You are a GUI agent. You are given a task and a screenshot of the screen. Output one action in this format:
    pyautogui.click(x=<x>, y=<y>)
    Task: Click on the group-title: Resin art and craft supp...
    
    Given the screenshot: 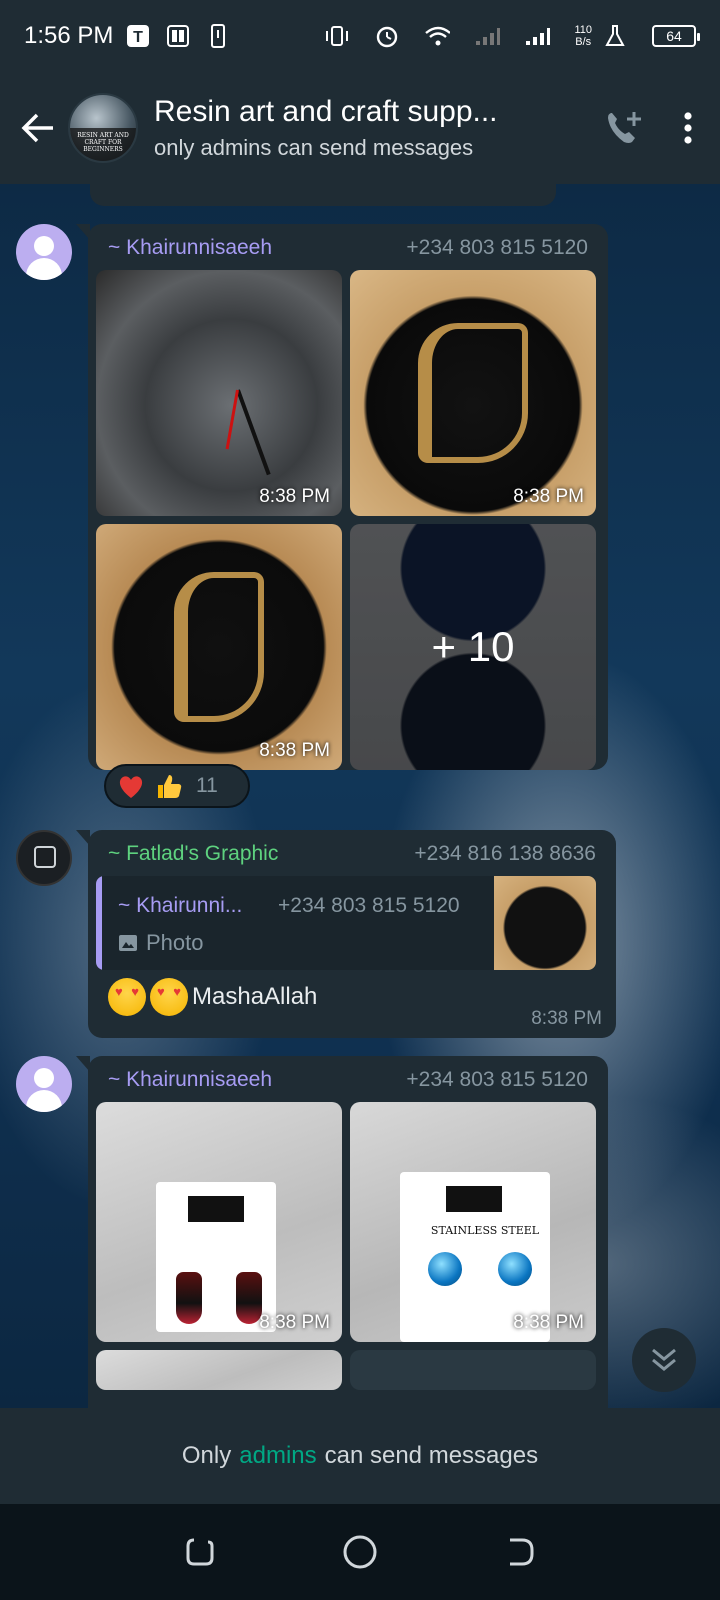 What is the action you would take?
    pyautogui.click(x=326, y=111)
    